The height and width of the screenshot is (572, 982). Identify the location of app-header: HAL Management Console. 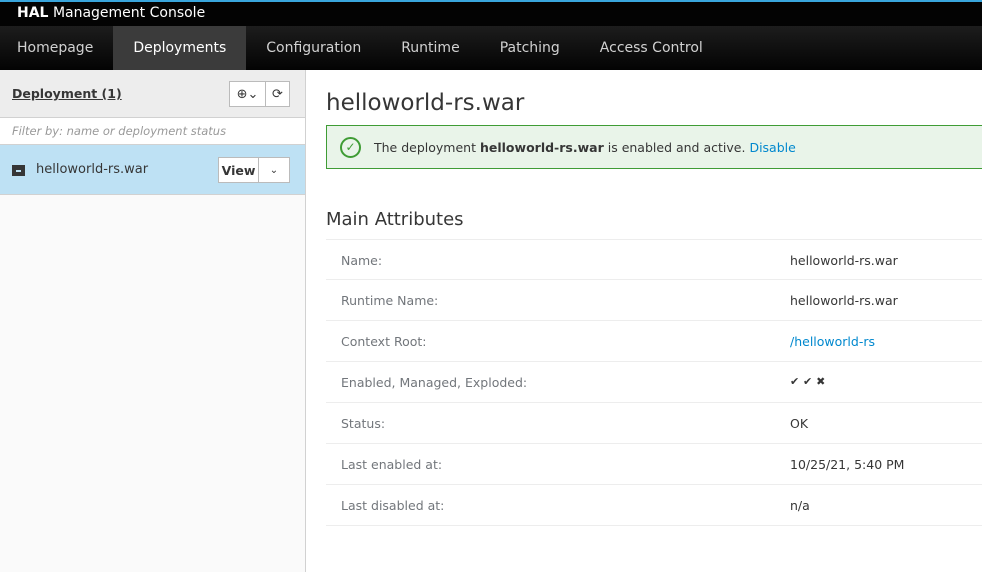
(491, 13).